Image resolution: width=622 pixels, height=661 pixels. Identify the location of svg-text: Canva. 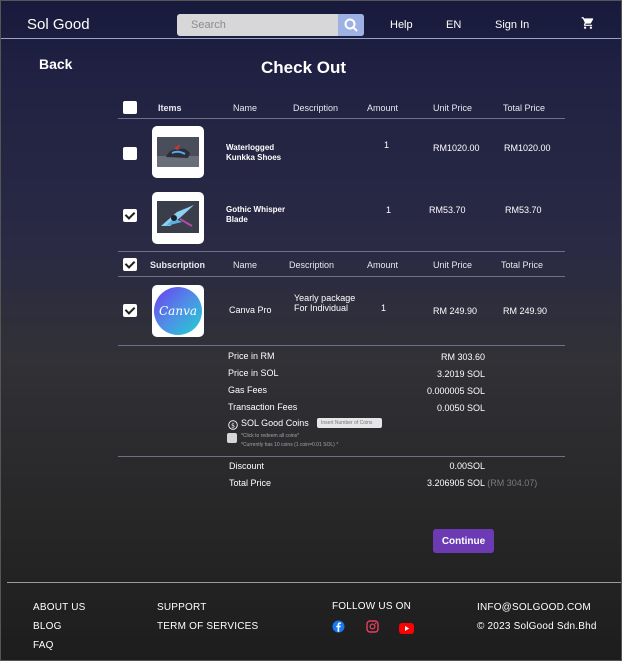
(178, 311).